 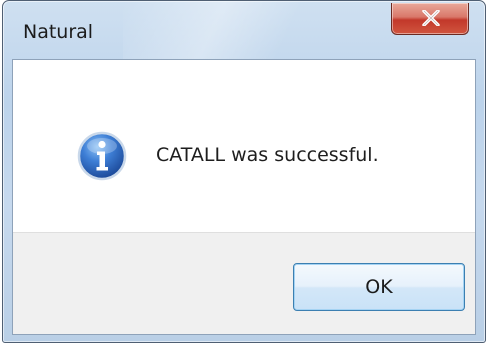 I want to click on title-bar-glass, so click(x=238, y=30).